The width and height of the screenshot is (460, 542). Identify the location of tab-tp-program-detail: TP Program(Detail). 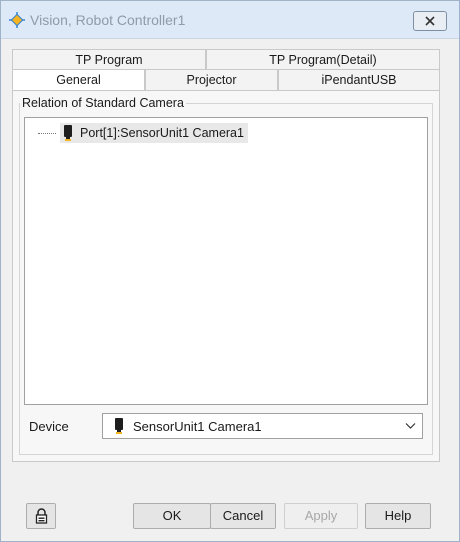
(323, 59).